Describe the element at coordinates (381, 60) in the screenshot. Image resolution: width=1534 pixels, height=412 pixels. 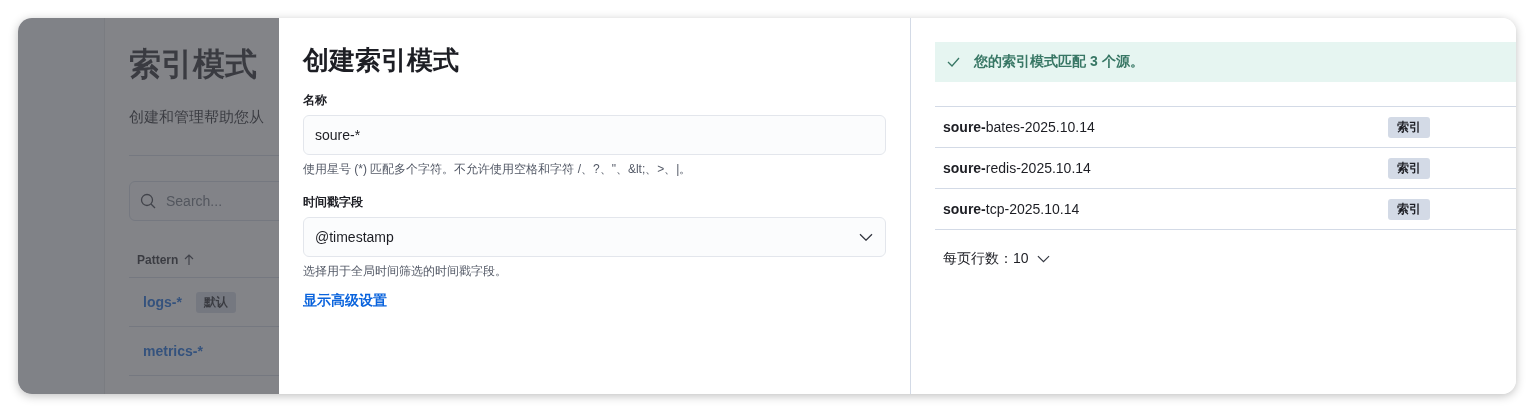
I see `flyout-title: 创建索引模式` at that location.